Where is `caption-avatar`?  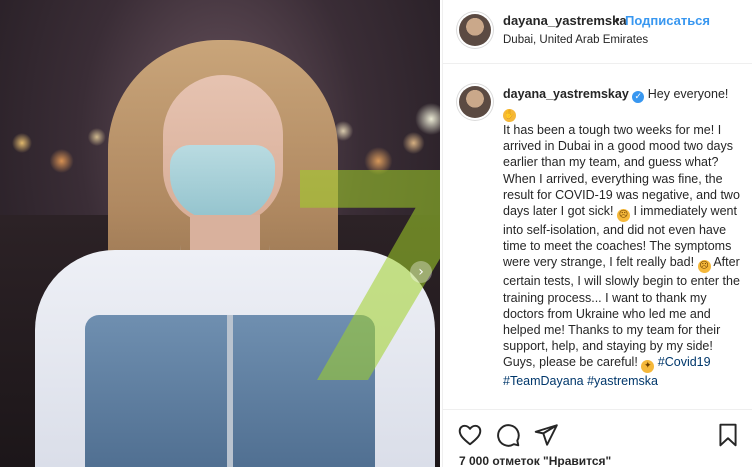
caption-avatar is located at coordinates (475, 102).